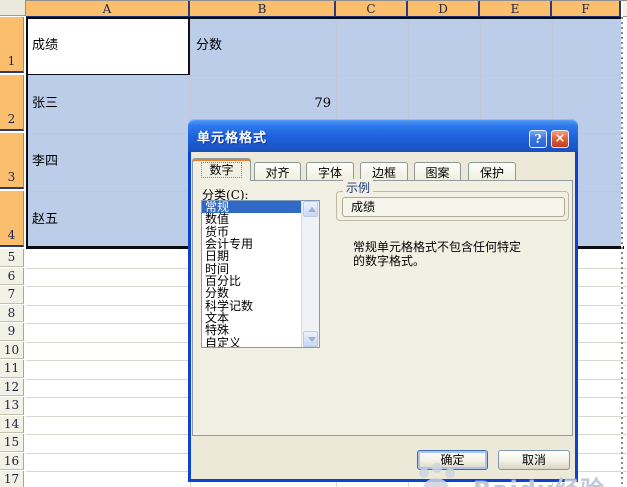 Image resolution: width=627 pixels, height=487 pixels. What do you see at coordinates (625, 9) in the screenshot?
I see `column-header-sliver` at bounding box center [625, 9].